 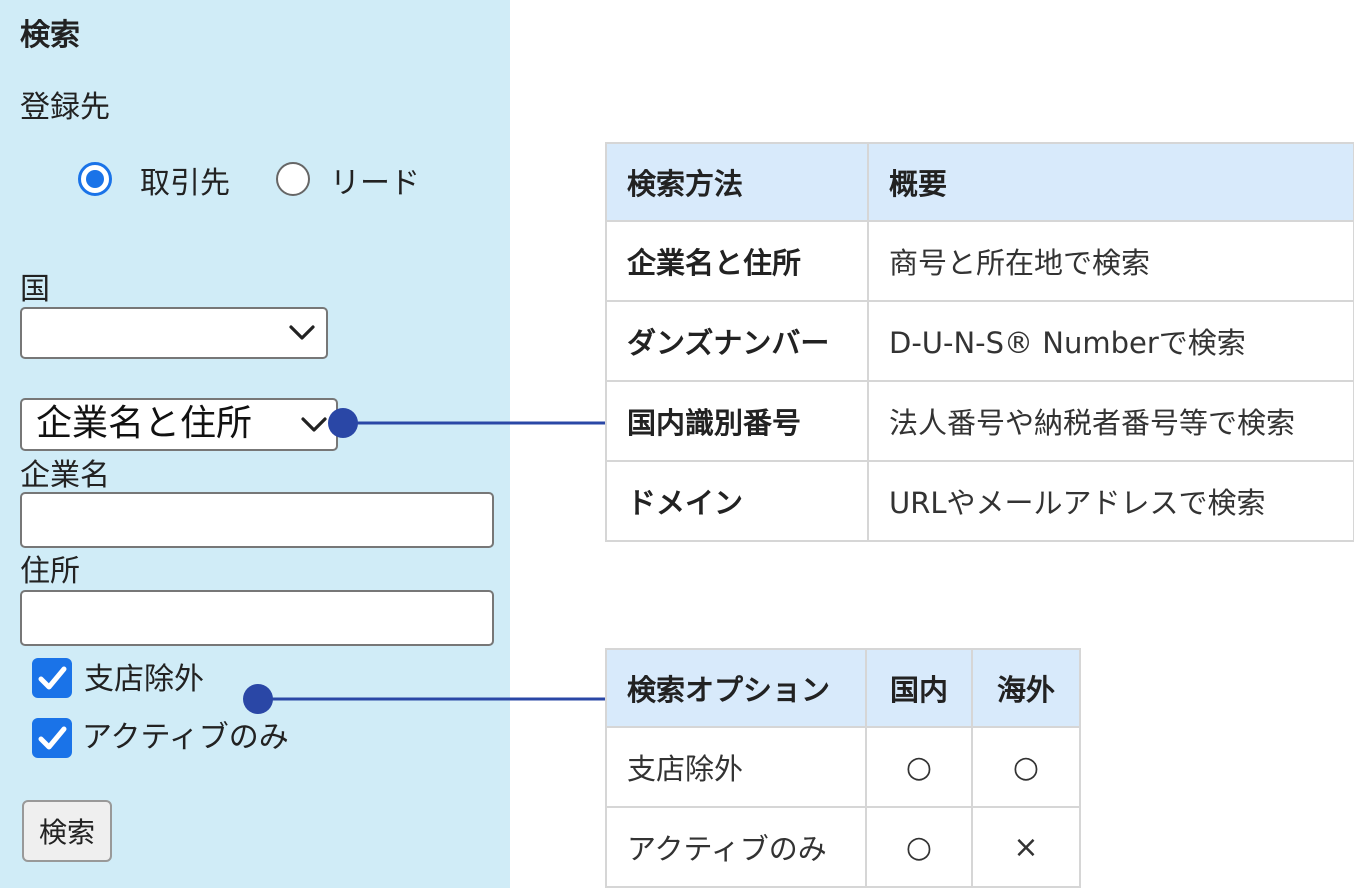 I want to click on option-connector, so click(x=424, y=699).